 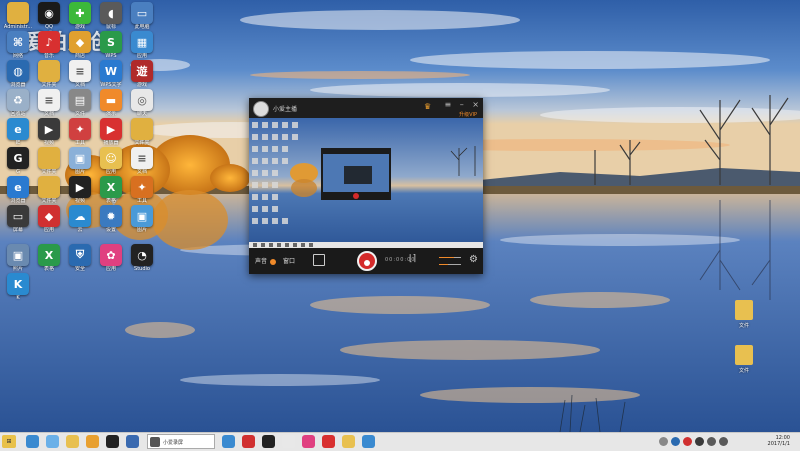 What do you see at coordinates (142, 255) in the screenshot?
I see `obs-icon: ◔` at bounding box center [142, 255].